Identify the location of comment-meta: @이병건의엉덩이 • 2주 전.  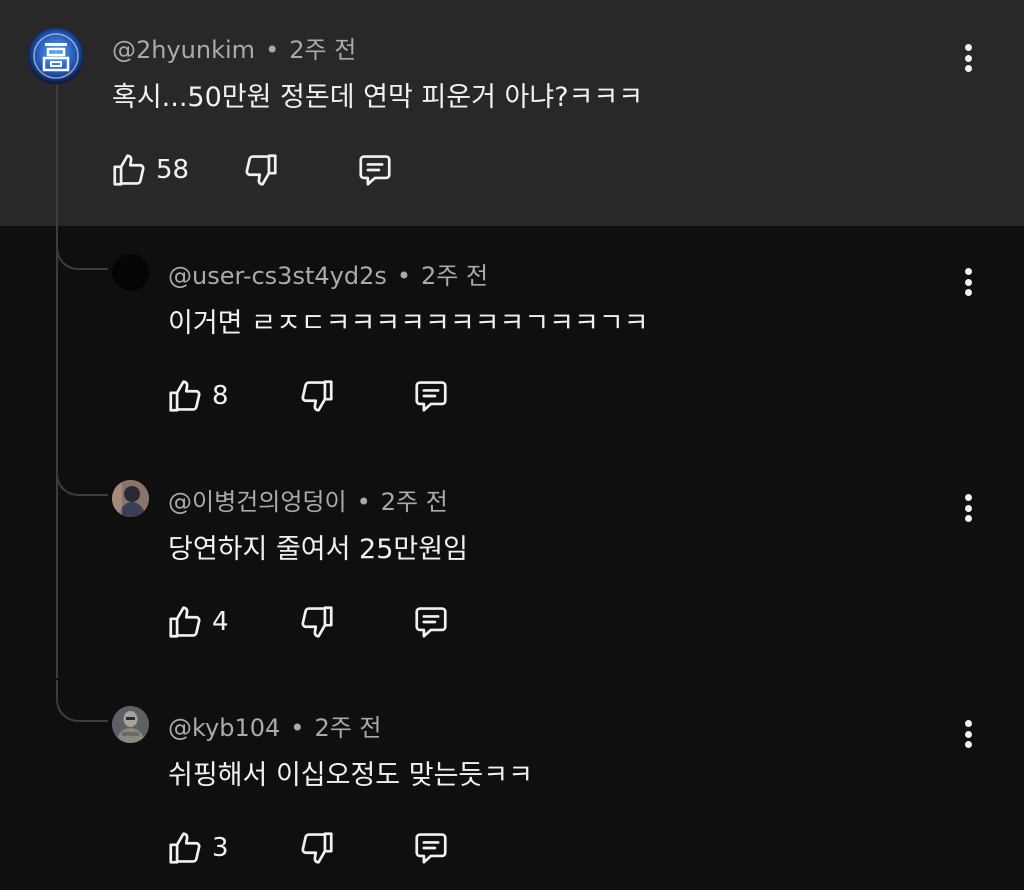
(308, 499).